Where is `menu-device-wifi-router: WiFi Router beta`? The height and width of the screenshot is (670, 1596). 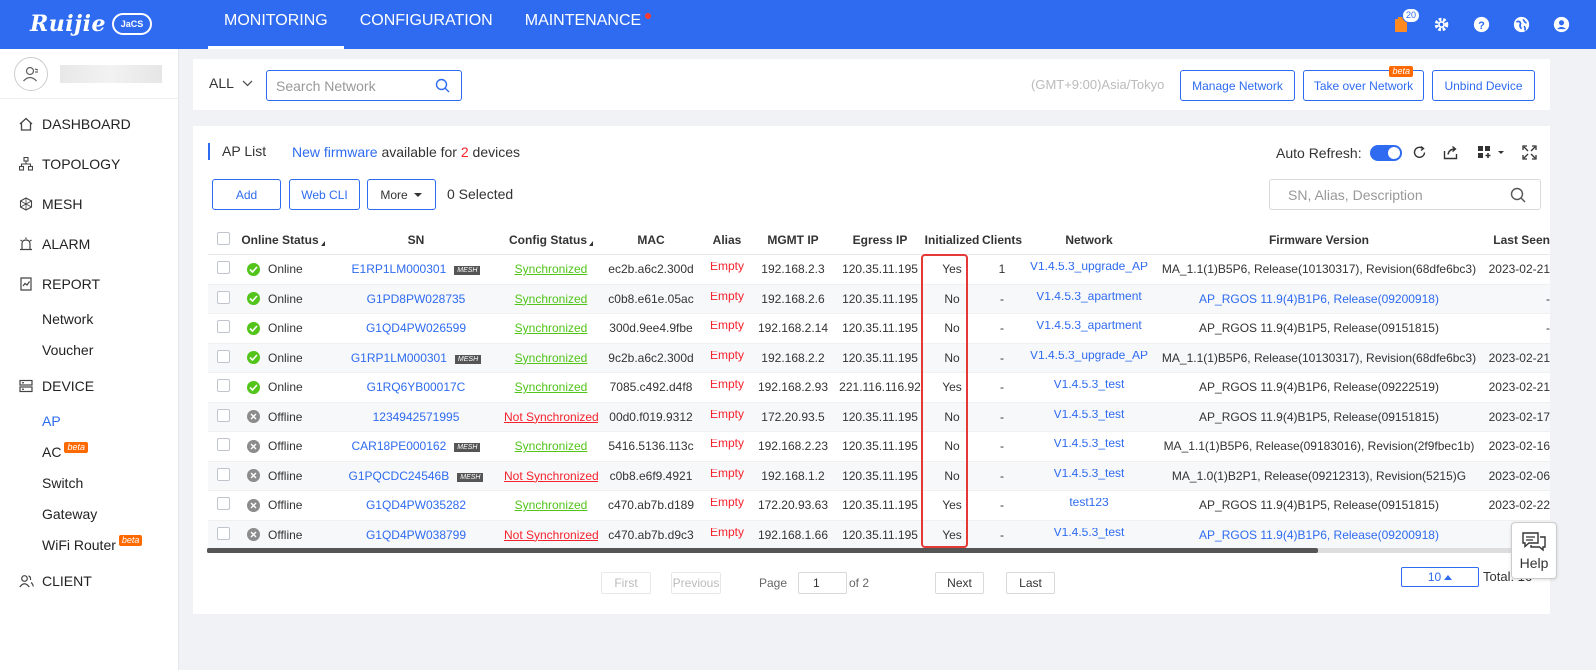
menu-device-wifi-router: WiFi Router beta is located at coordinates (89, 545).